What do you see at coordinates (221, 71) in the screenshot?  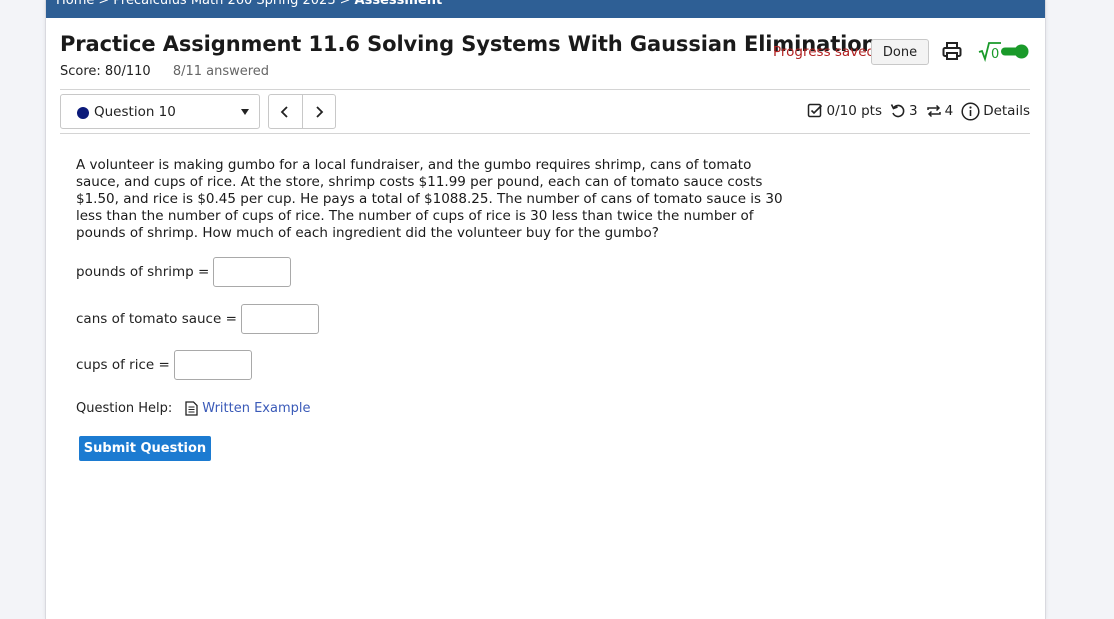 I see `answered-count: 8/11 answered` at bounding box center [221, 71].